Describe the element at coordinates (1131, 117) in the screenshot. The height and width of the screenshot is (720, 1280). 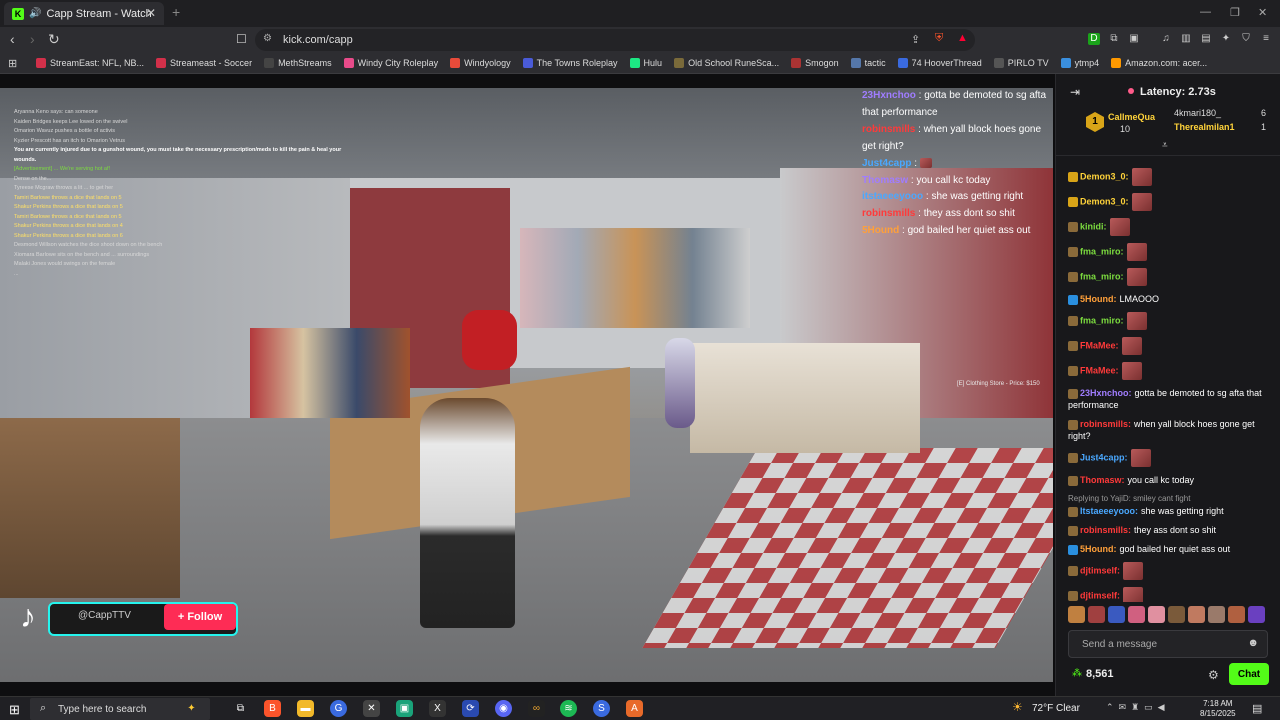
I see `leader-name: CallmeQua` at that location.